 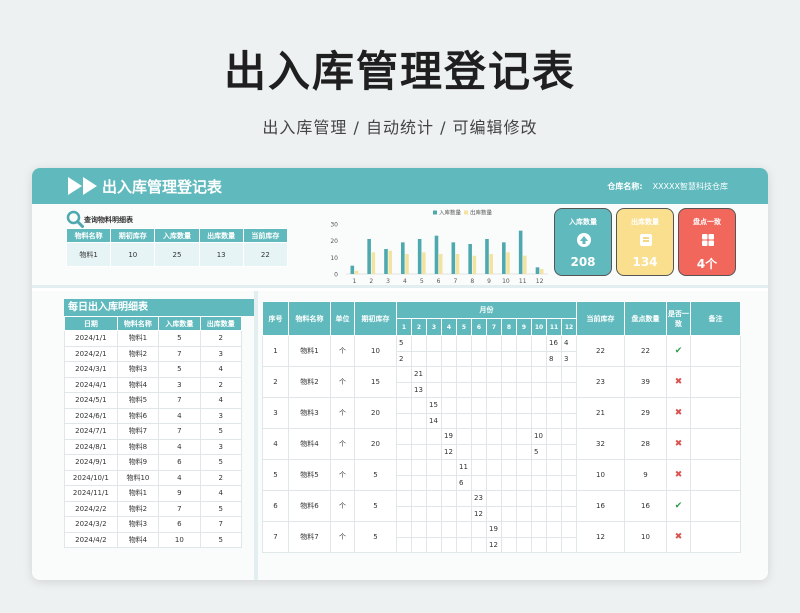 What do you see at coordinates (334, 258) in the screenshot?
I see `y-tick-label: 10` at bounding box center [334, 258].